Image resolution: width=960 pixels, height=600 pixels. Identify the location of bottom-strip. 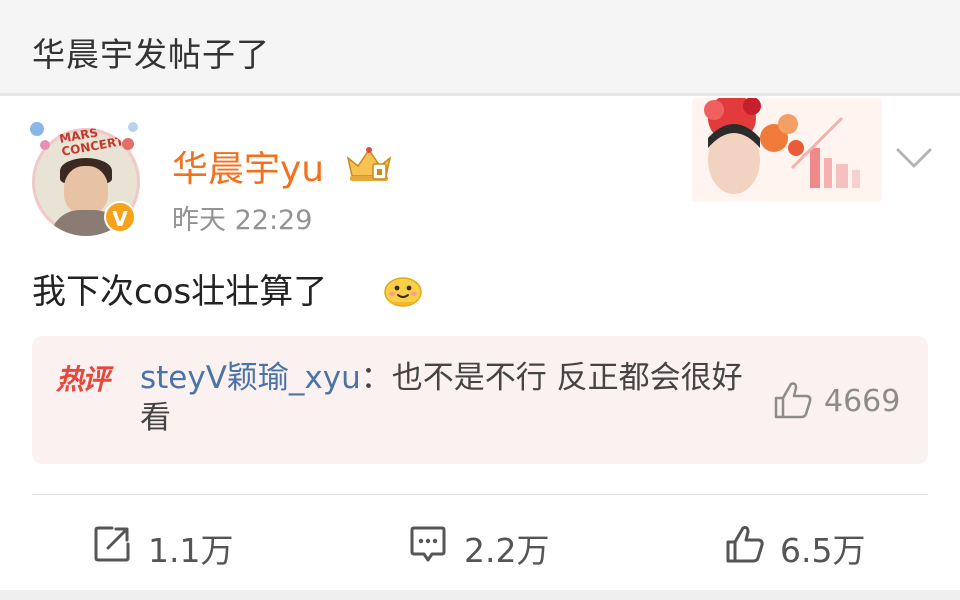
(480, 595).